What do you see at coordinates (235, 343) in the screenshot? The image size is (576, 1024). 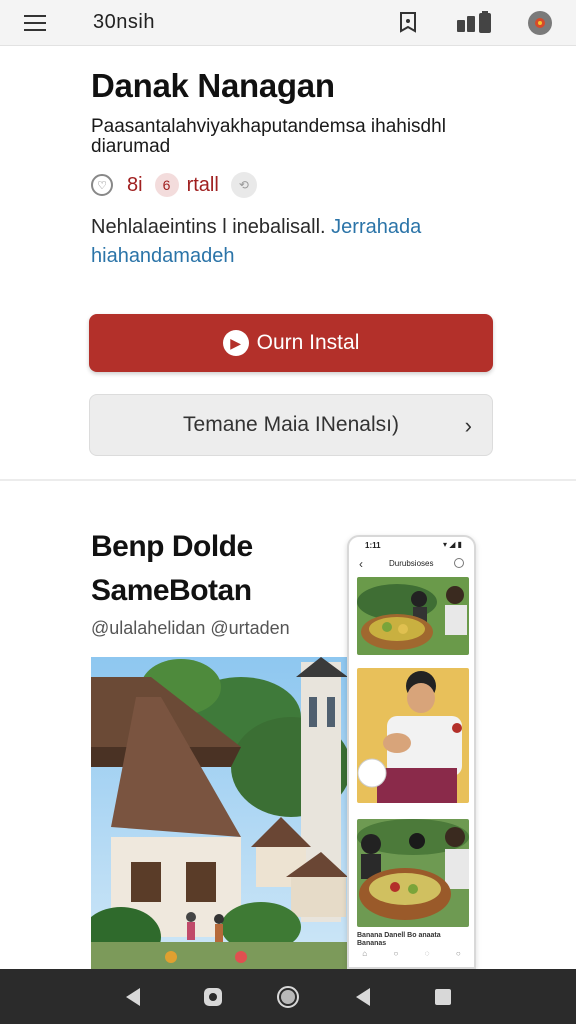 I see `play-icon: ▶` at bounding box center [235, 343].